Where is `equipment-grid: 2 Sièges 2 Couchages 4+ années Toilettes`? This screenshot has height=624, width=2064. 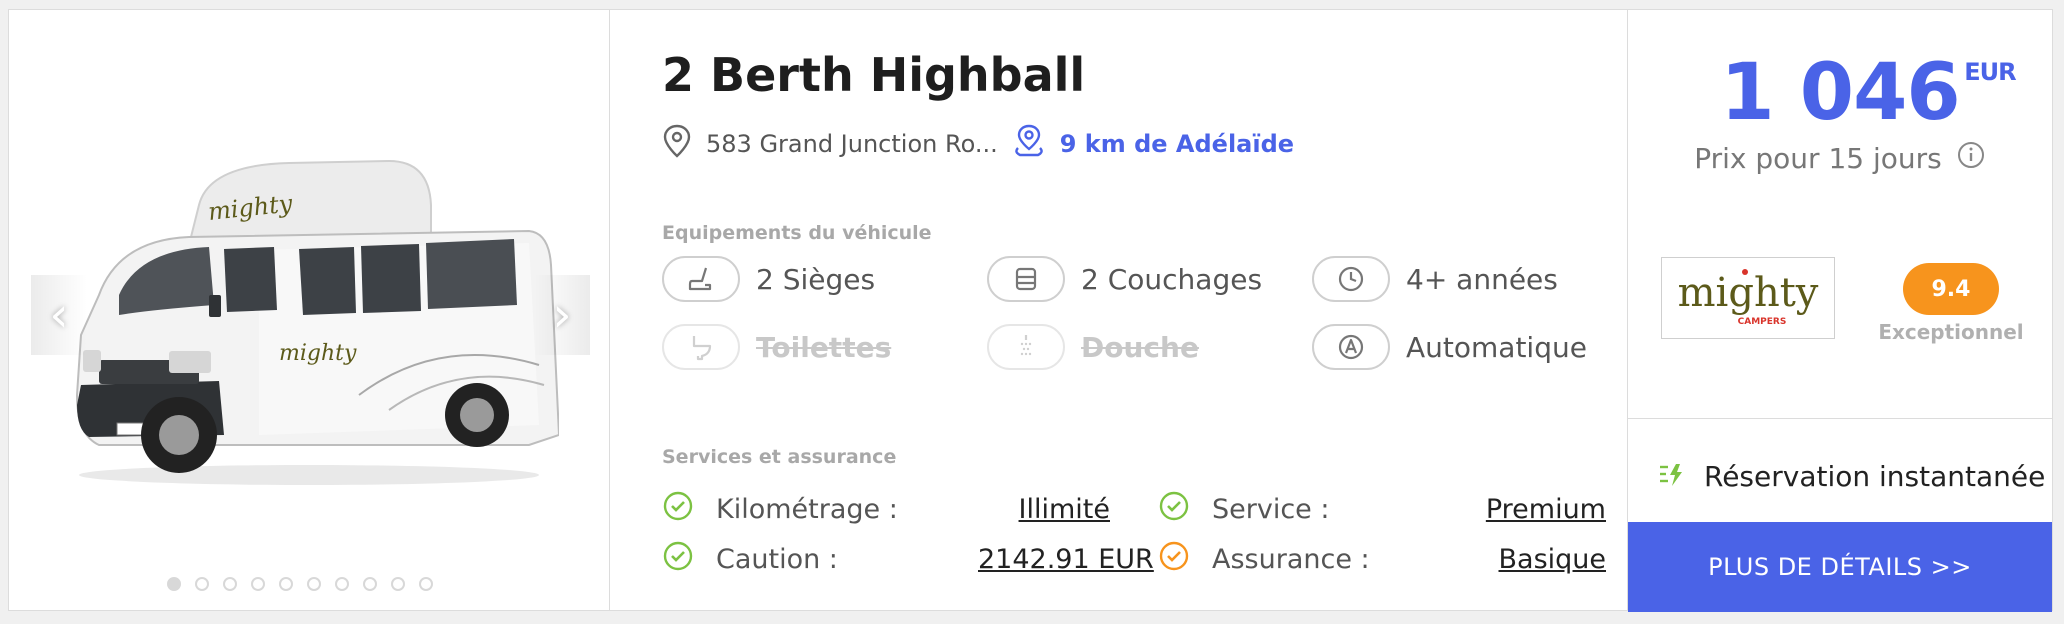
equipment-grid: 2 Sièges 2 Couchages 4+ années Toilettes is located at coordinates (1149, 313).